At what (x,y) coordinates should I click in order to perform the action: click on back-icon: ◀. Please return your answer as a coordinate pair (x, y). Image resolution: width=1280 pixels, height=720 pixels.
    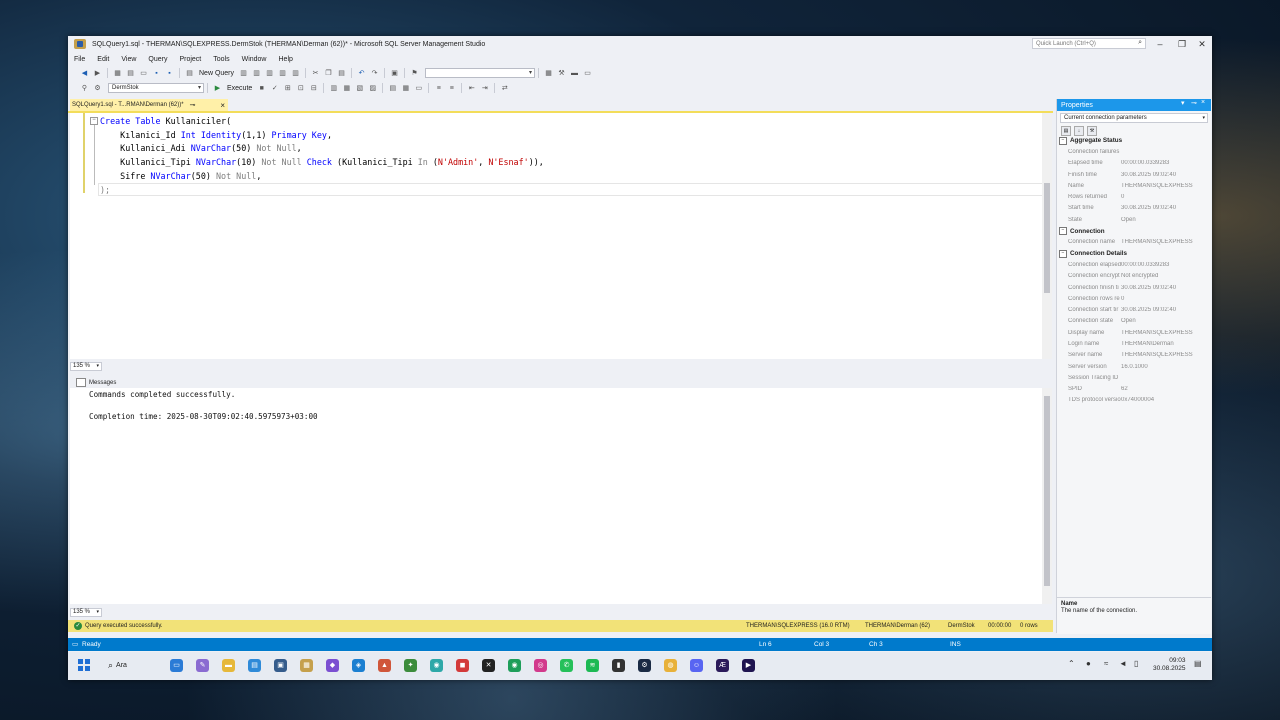
    Looking at the image, I should click on (84, 73).